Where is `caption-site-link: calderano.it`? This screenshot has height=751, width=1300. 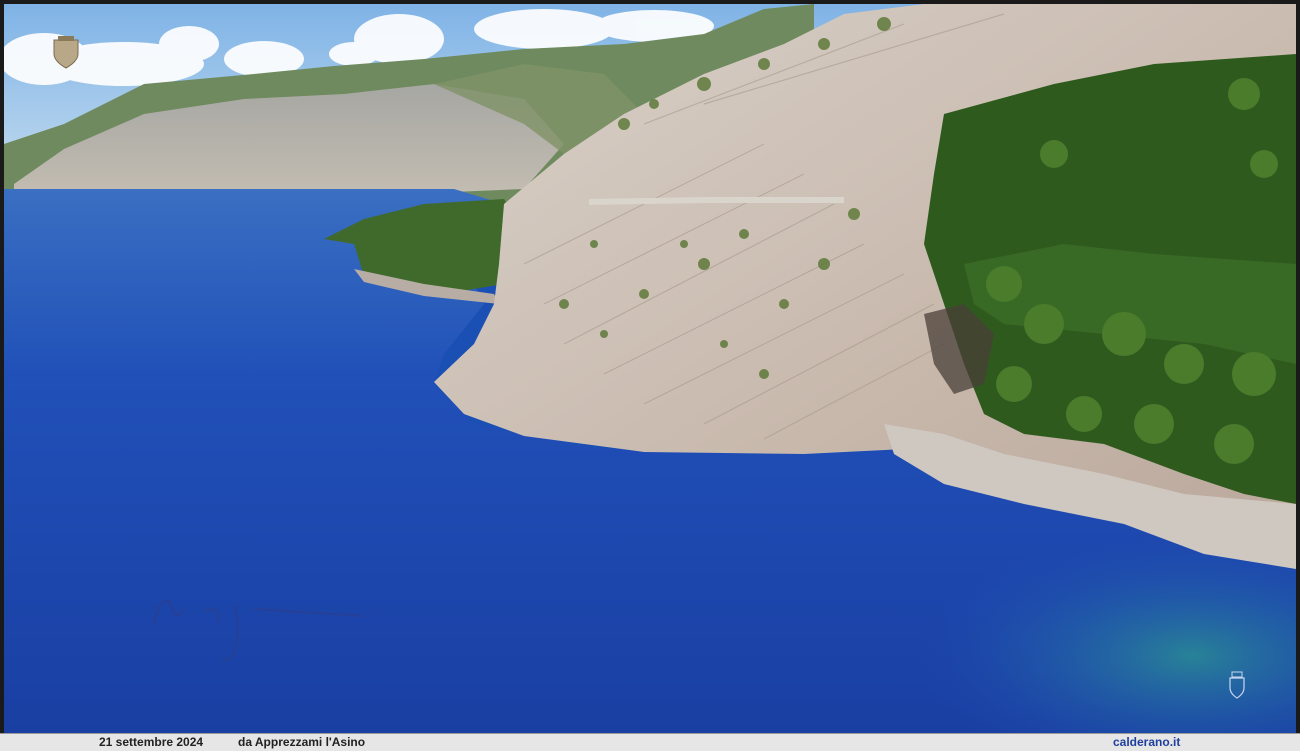
caption-site-link: calderano.it is located at coordinates (1146, 742).